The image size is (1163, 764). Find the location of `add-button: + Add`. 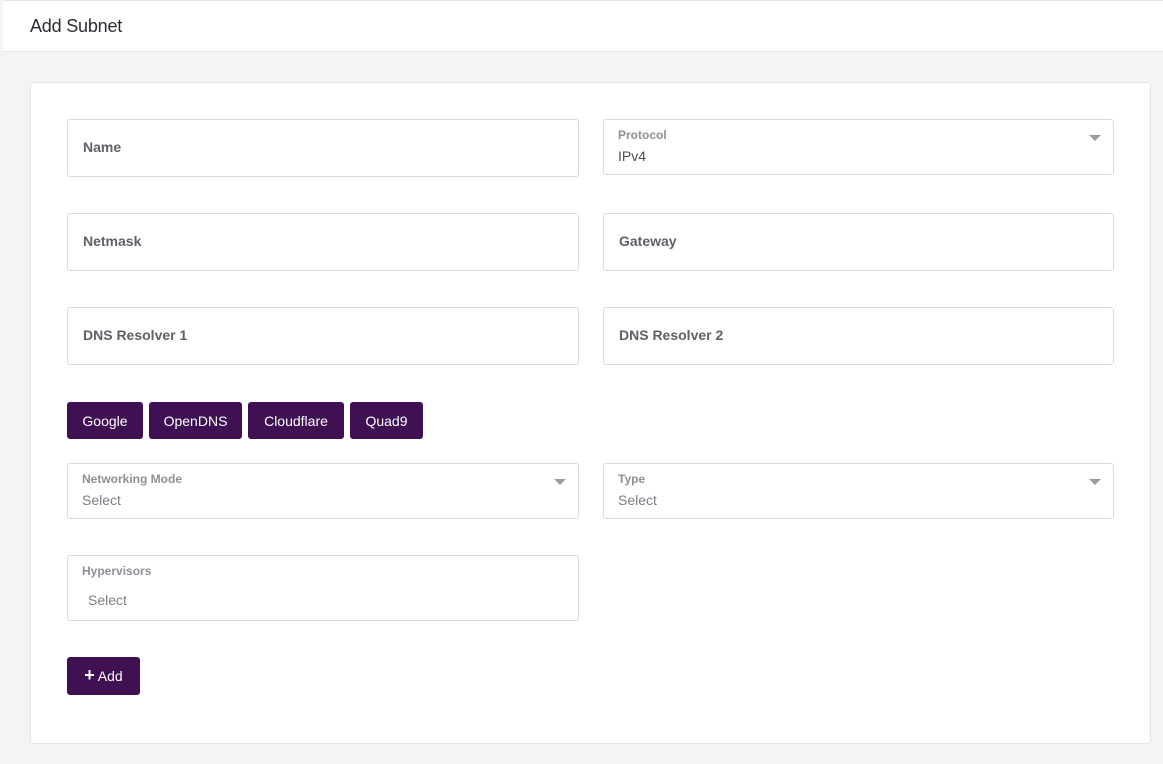

add-button: + Add is located at coordinates (103, 676).